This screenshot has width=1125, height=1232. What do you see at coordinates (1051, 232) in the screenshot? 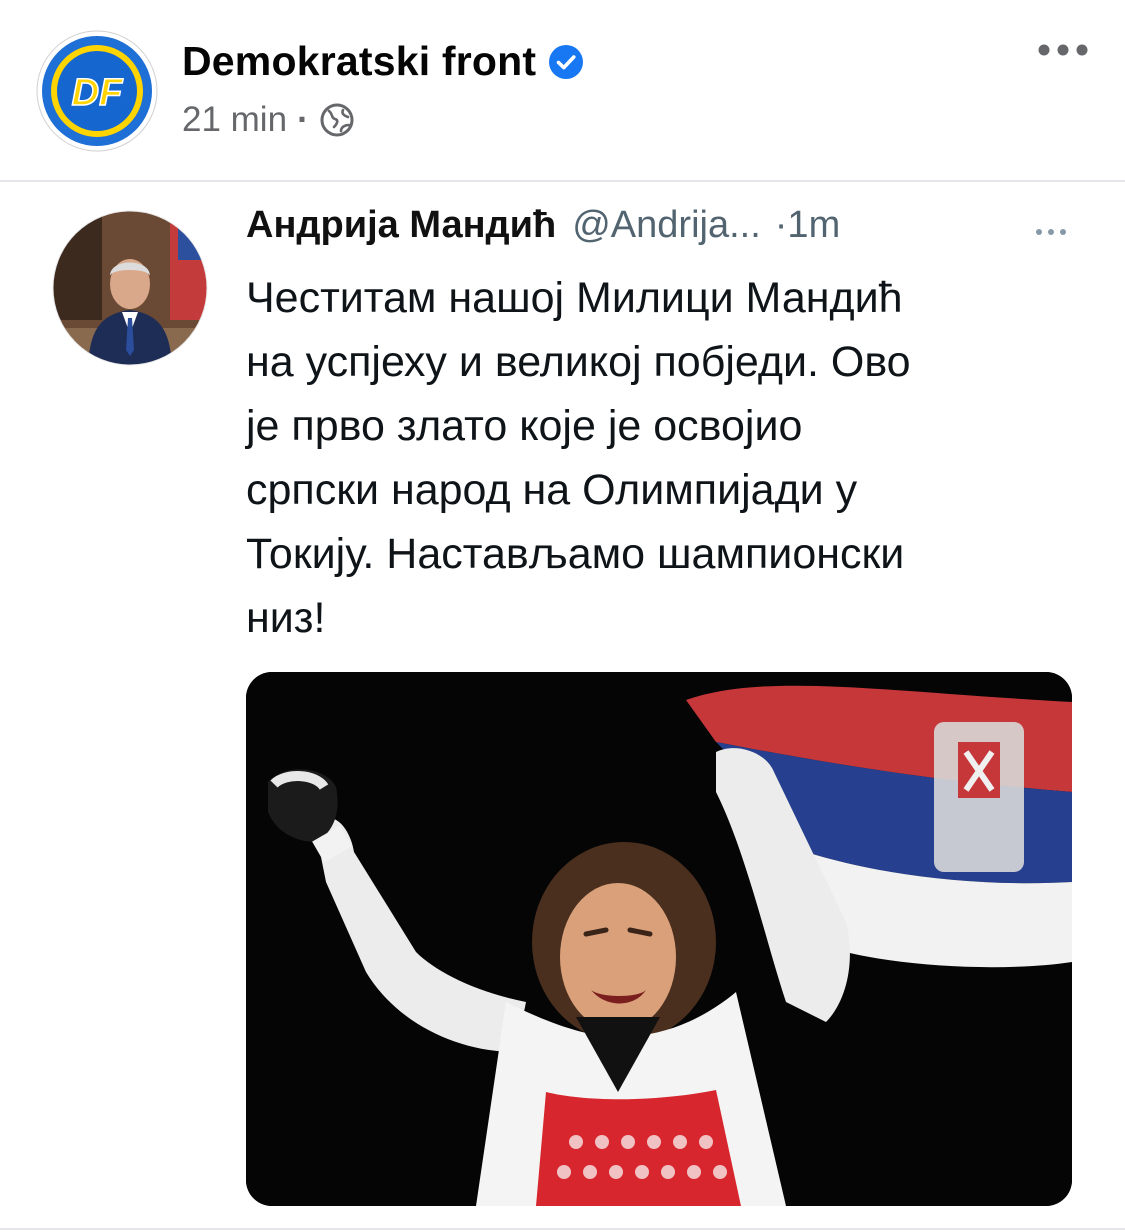
I see `tweet-more-icon` at bounding box center [1051, 232].